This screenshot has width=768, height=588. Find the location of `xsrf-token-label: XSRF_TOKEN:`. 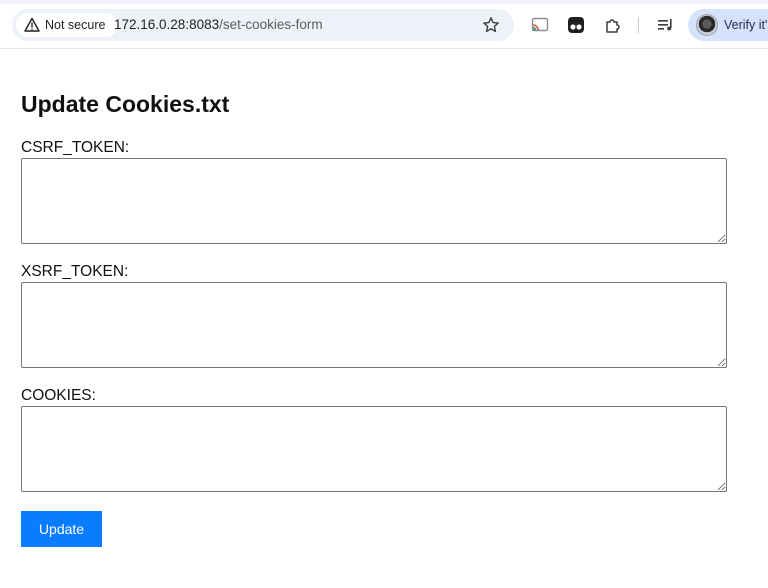

xsrf-token-label: XSRF_TOKEN: is located at coordinates (75, 271).